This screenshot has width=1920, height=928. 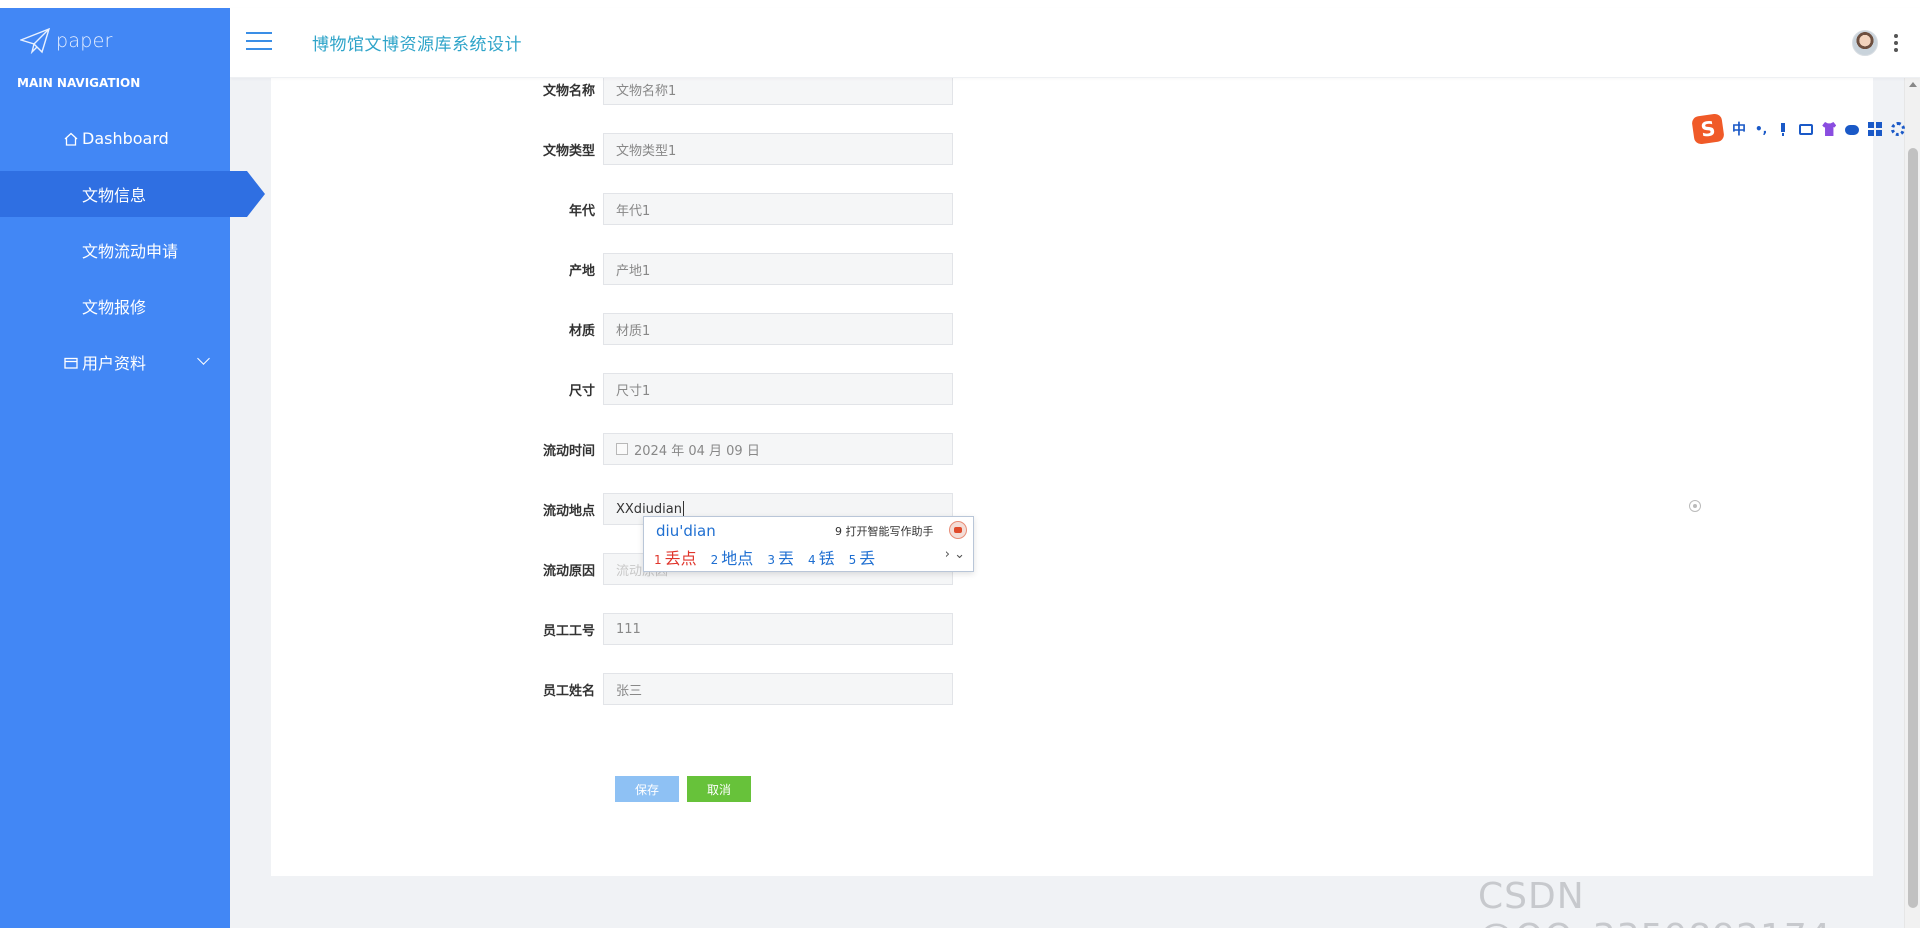 What do you see at coordinates (1852, 130) in the screenshot?
I see `gamepad-icon` at bounding box center [1852, 130].